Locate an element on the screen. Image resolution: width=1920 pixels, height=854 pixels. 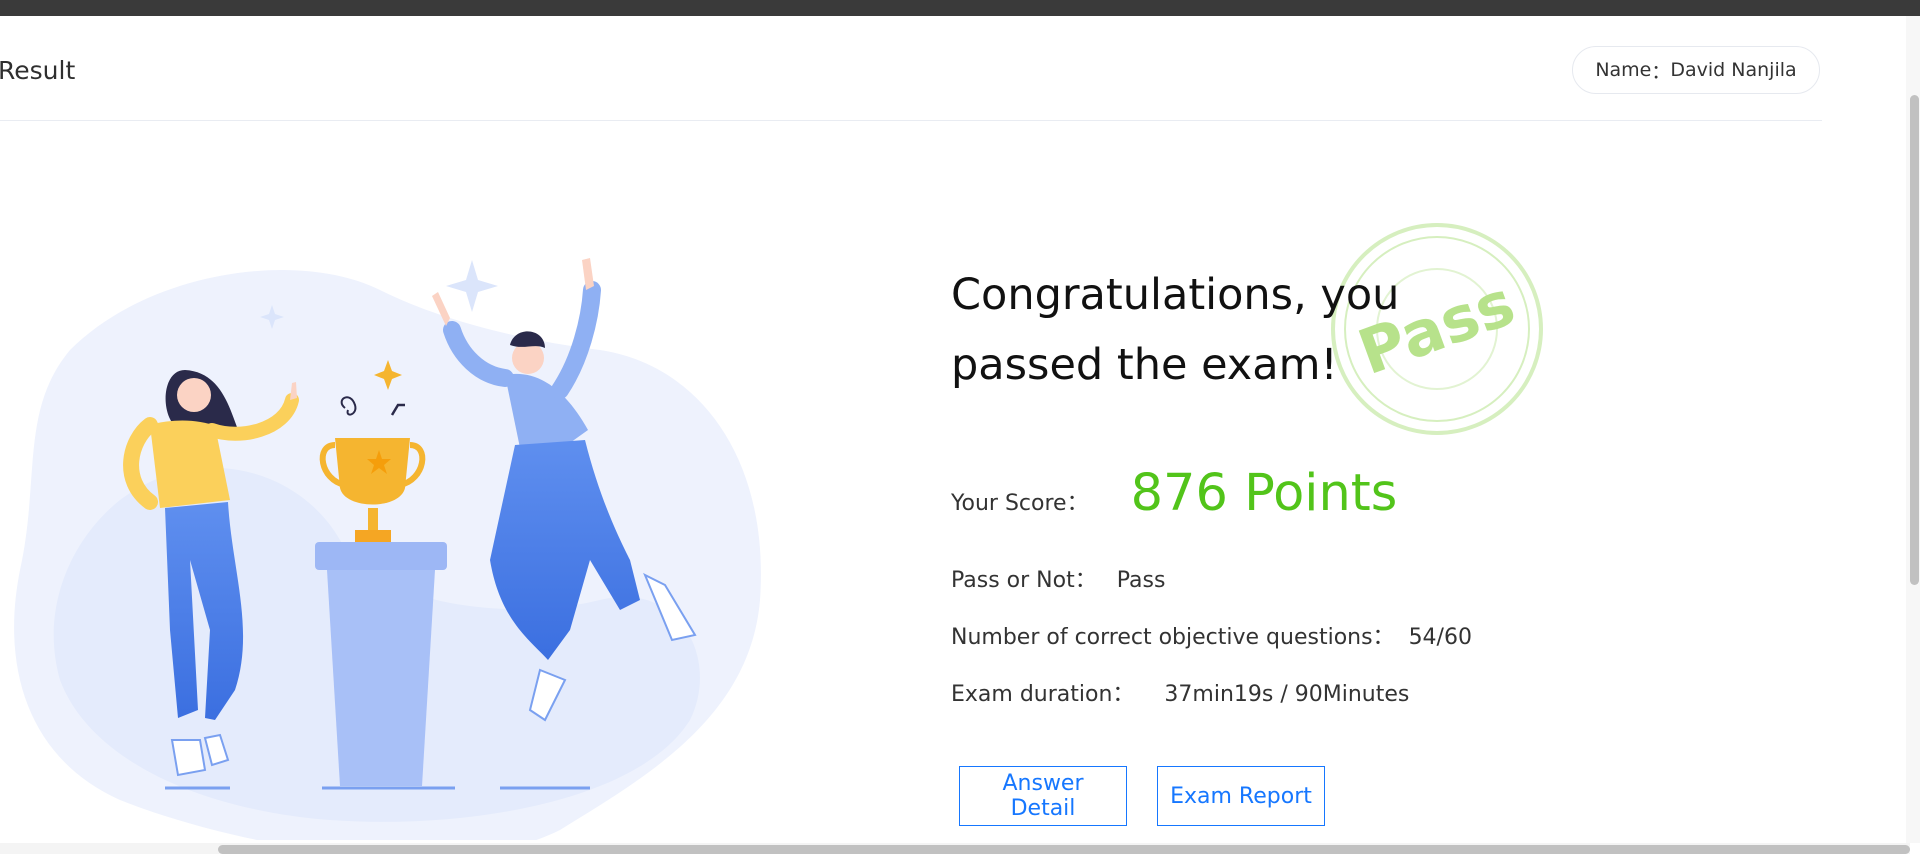
browser-top-strip is located at coordinates (960, 8).